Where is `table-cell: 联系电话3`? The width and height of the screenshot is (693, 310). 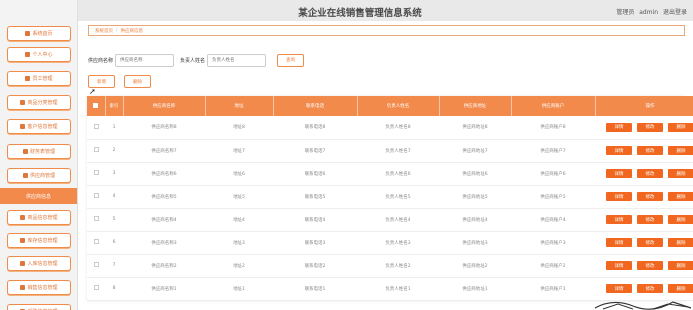 table-cell: 联系电话3 is located at coordinates (315, 243).